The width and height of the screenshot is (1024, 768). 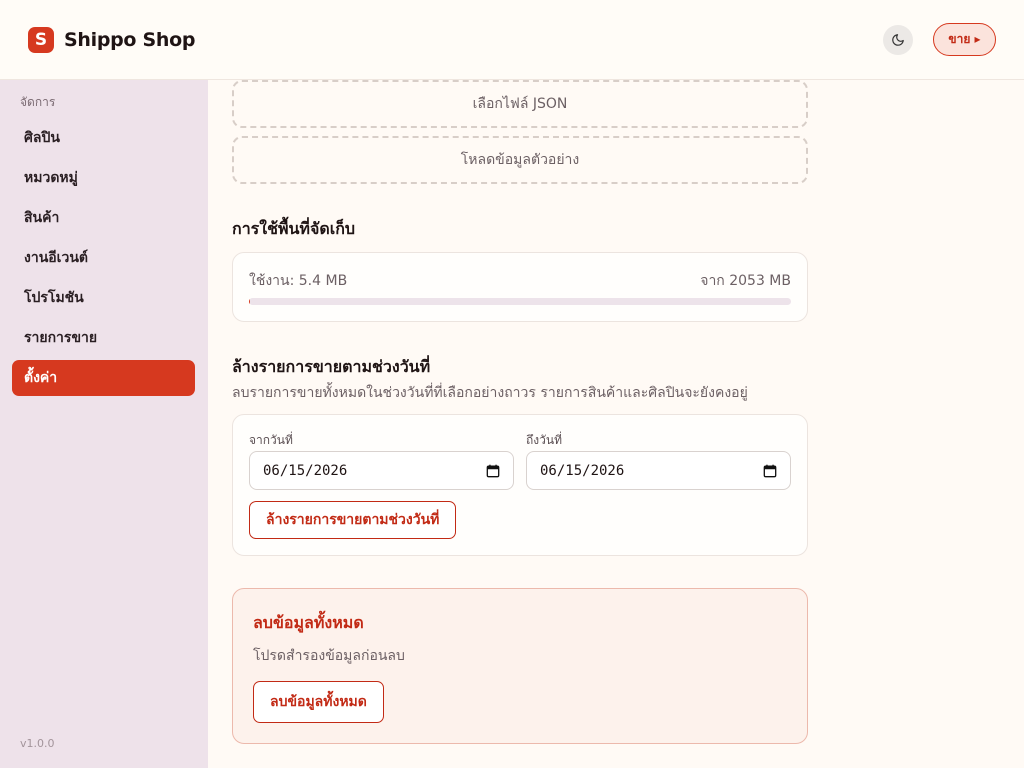 What do you see at coordinates (318, 702) in the screenshot?
I see `delete-all-button: ลบข้อมูลทั้งหมด` at bounding box center [318, 702].